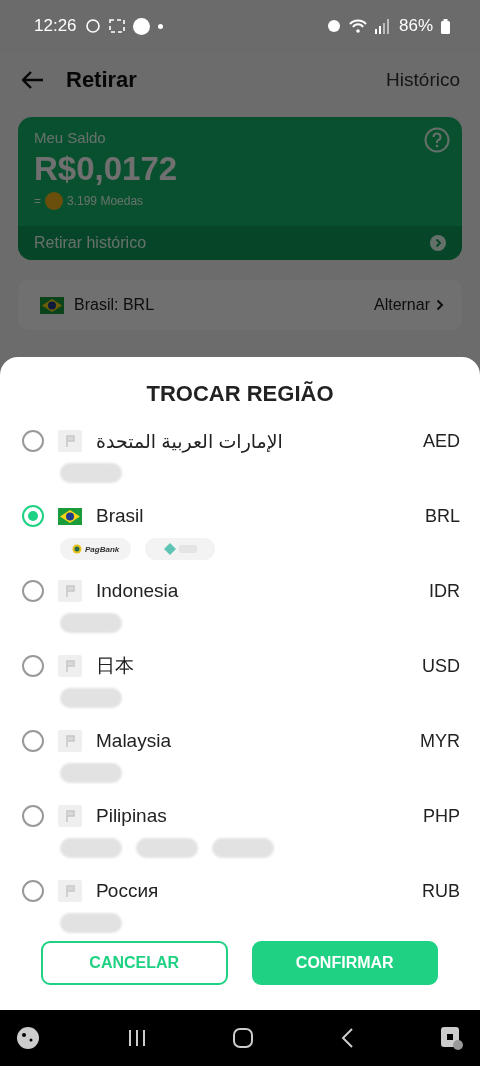 This screenshot has width=480, height=1066. What do you see at coordinates (141, 26) in the screenshot?
I see `app-notification-icon` at bounding box center [141, 26].